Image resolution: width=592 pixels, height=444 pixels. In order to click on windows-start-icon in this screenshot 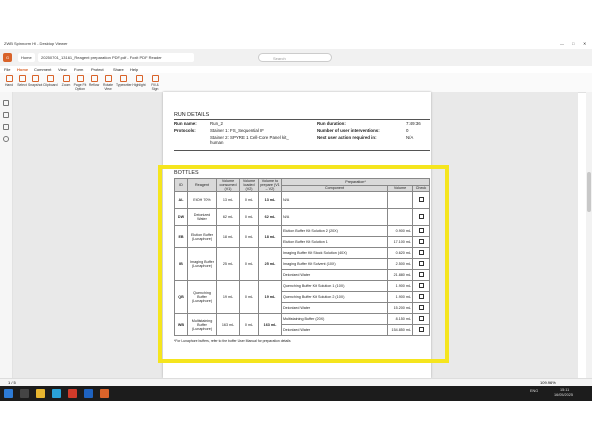, I will do `click(8, 393)`.